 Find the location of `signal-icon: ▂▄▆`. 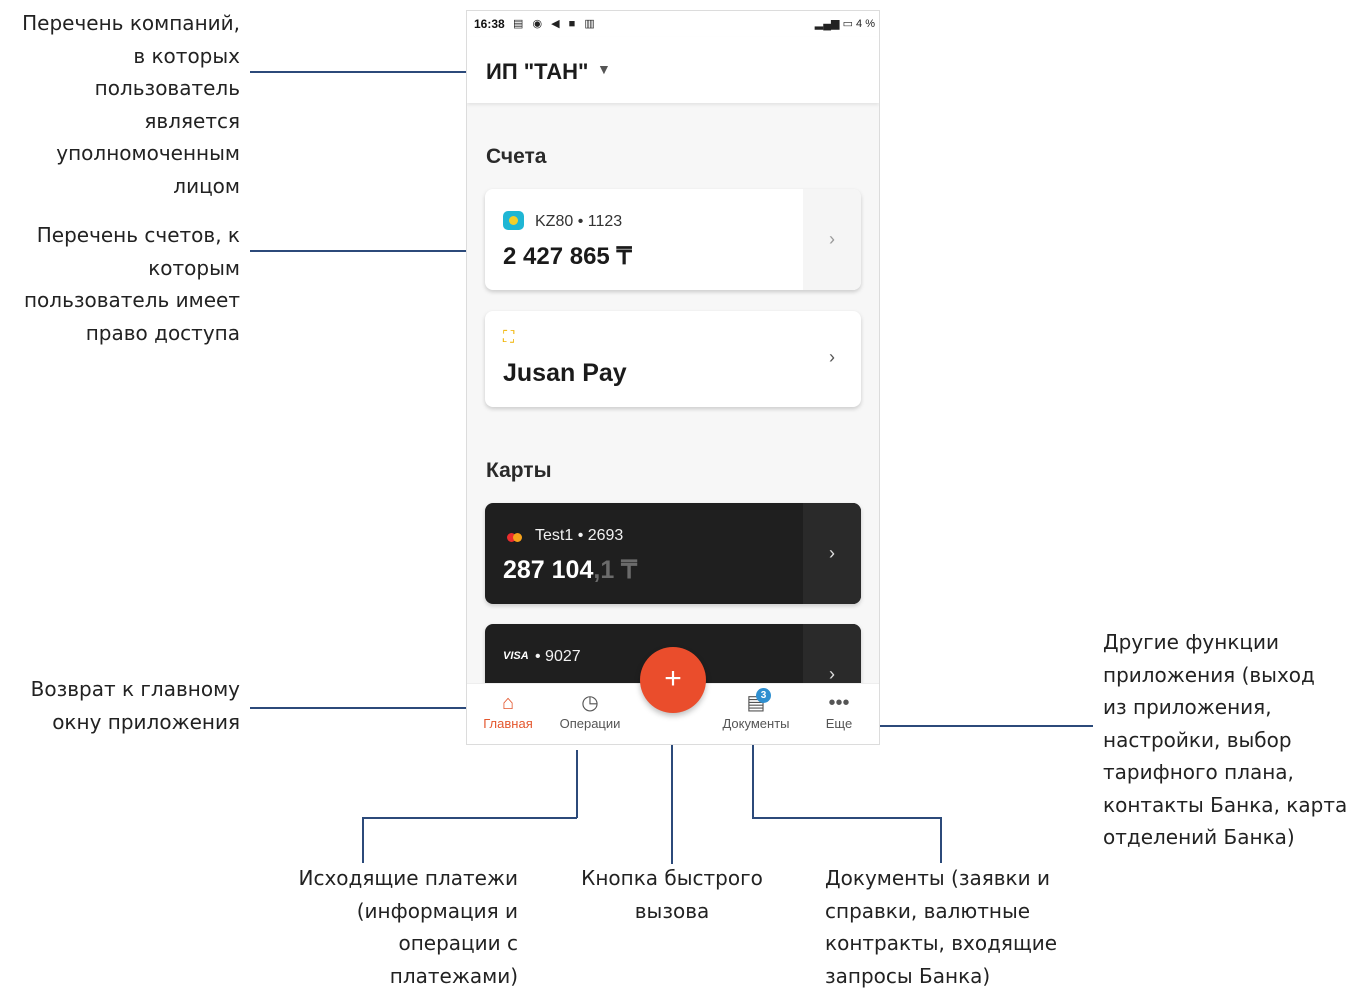

signal-icon: ▂▄▆ is located at coordinates (827, 24).